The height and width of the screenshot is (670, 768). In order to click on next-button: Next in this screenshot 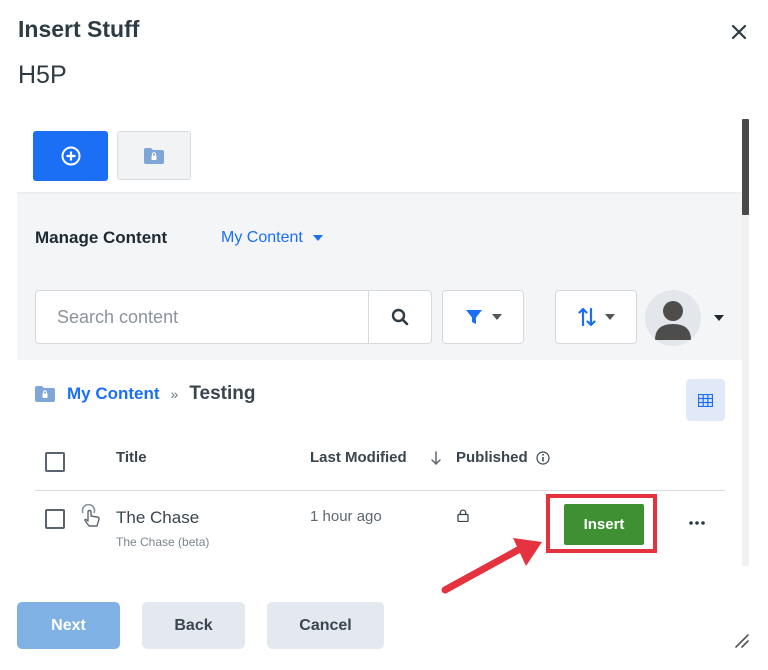, I will do `click(68, 625)`.